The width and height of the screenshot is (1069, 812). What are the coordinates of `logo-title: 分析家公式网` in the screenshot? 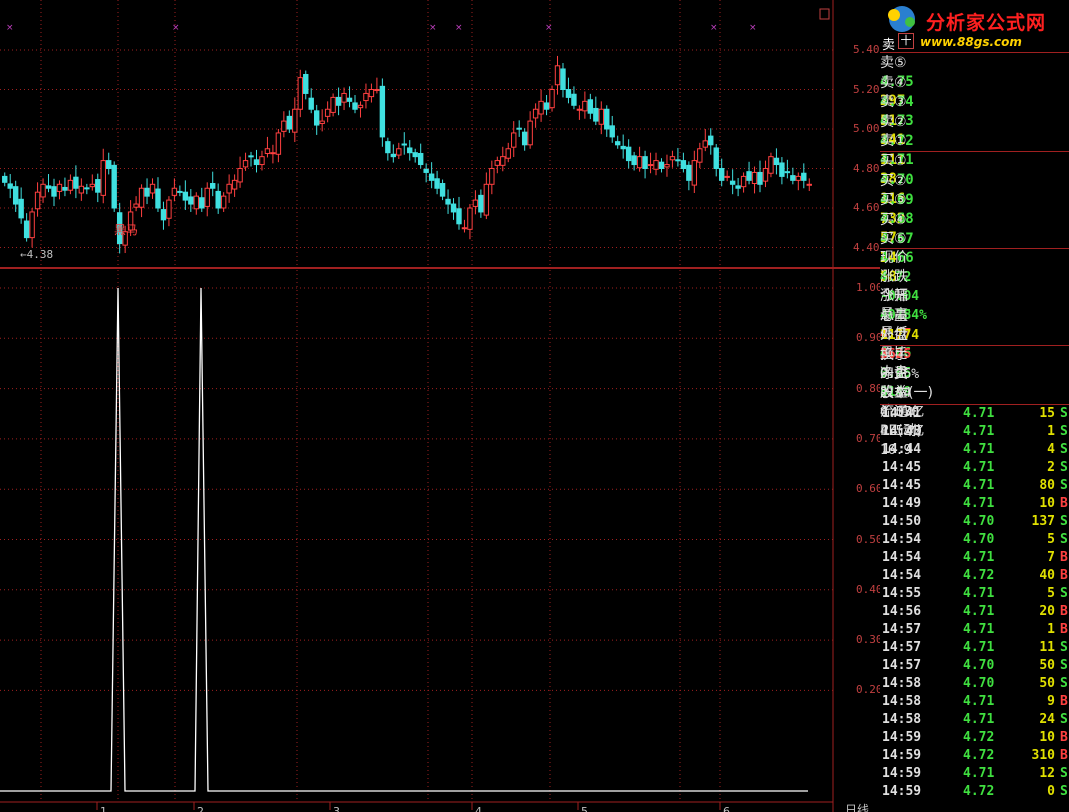 It's located at (986, 23).